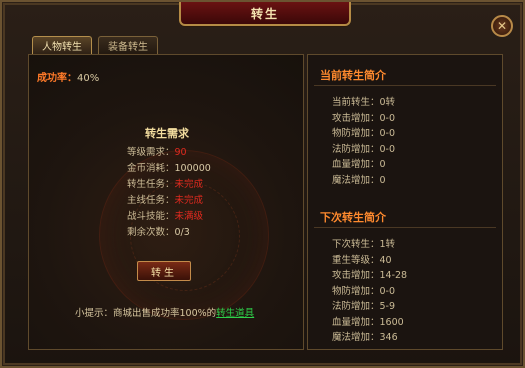 The image size is (525, 368). I want to click on tip-text: 小提示：商城出售成功率100%的转生道具, so click(164, 312).